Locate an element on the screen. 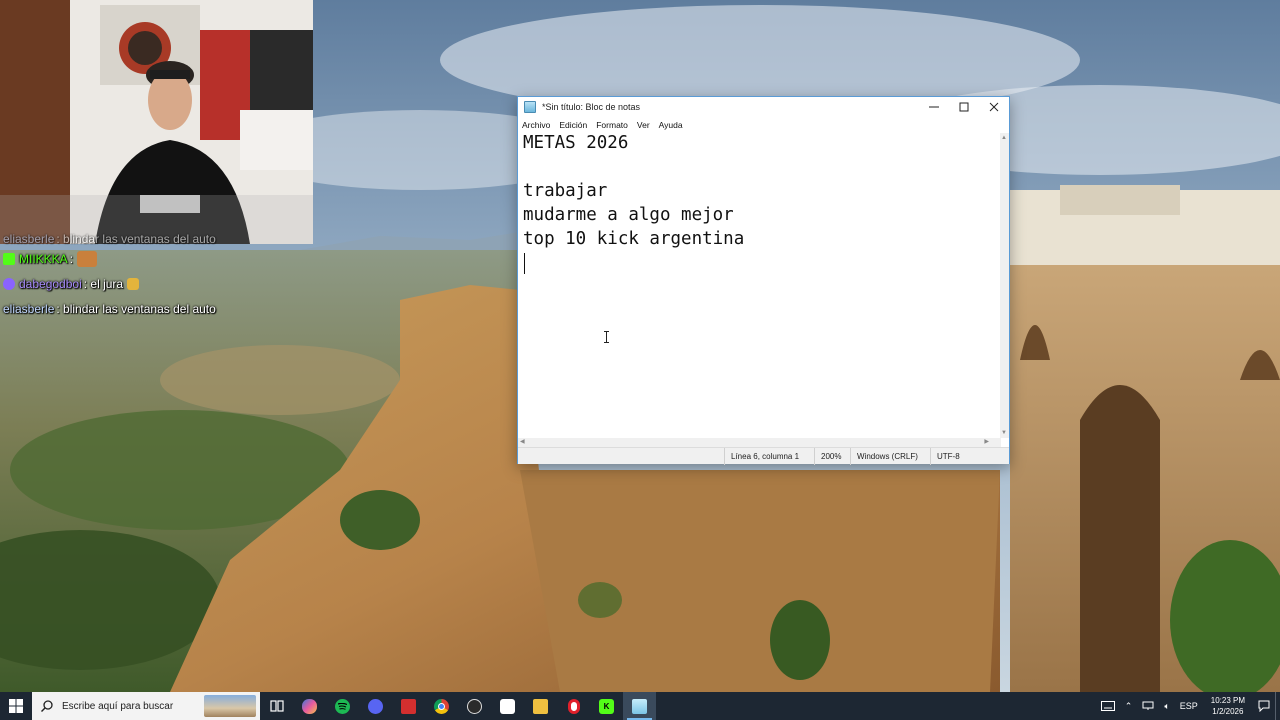 This screenshot has height=720, width=1280. scroll-left-icon: ◀ is located at coordinates (522, 441).